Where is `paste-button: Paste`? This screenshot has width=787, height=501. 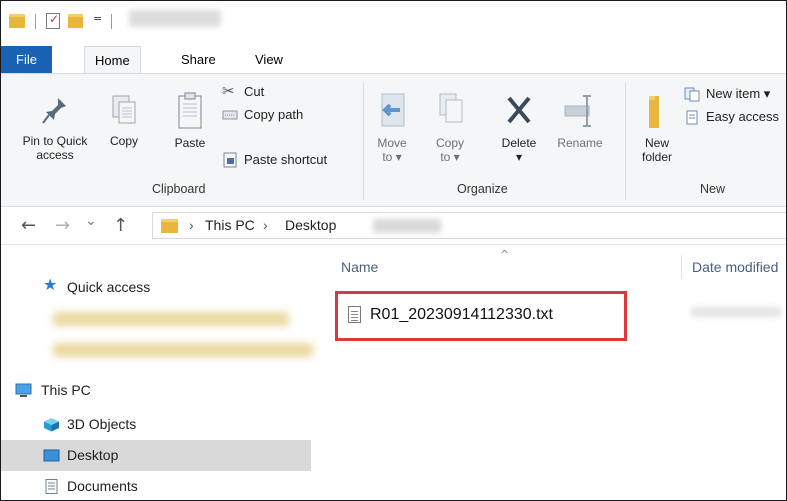 paste-button: Paste is located at coordinates (190, 121).